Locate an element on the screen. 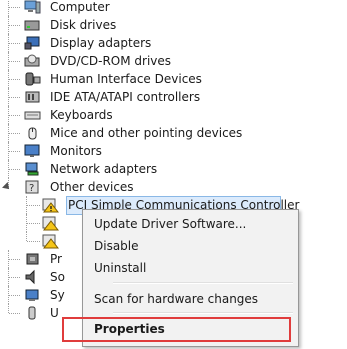 The image size is (347, 349). properties-highlight-box is located at coordinates (176, 329).